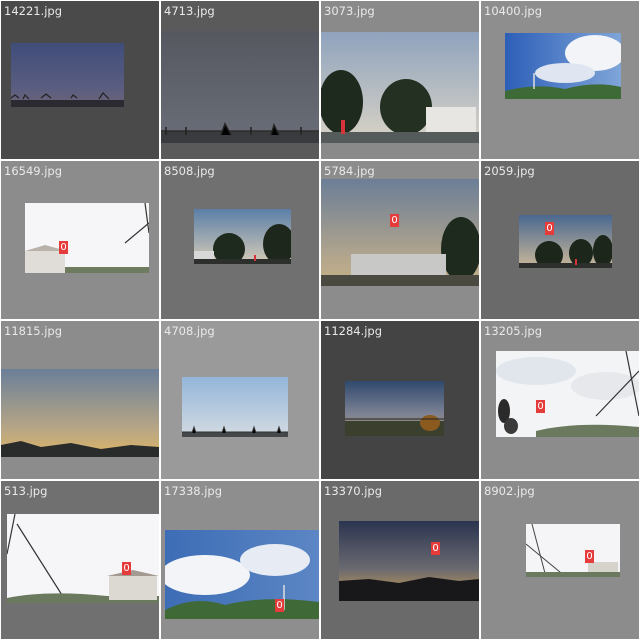  I want to click on grid-tile: 11815.jpg, so click(80, 400).